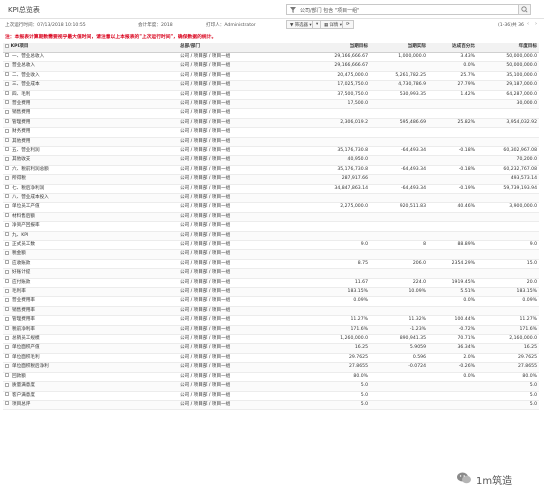  What do you see at coordinates (271, 160) in the screenshot?
I see `table-row: 其他收支 公司 / 项目部 / 项目一组 40,950.0 70,200.0` at bounding box center [271, 160].